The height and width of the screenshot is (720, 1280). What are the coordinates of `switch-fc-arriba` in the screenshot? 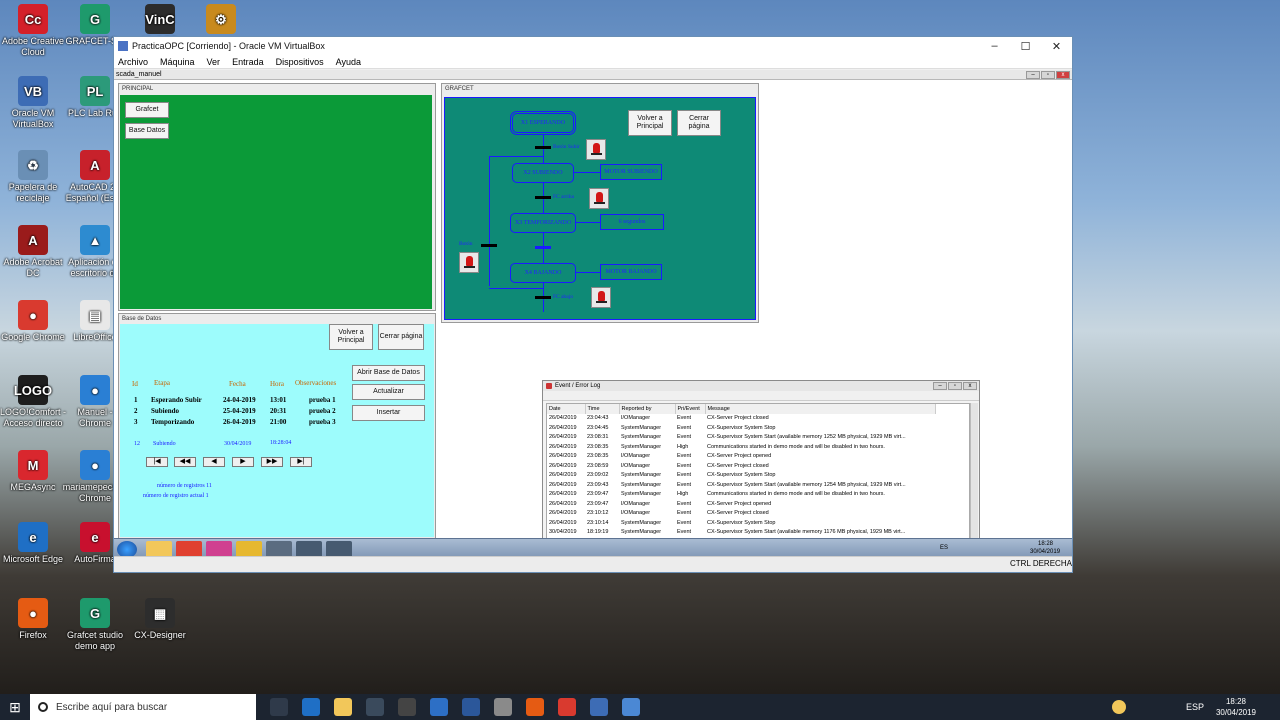 It's located at (599, 198).